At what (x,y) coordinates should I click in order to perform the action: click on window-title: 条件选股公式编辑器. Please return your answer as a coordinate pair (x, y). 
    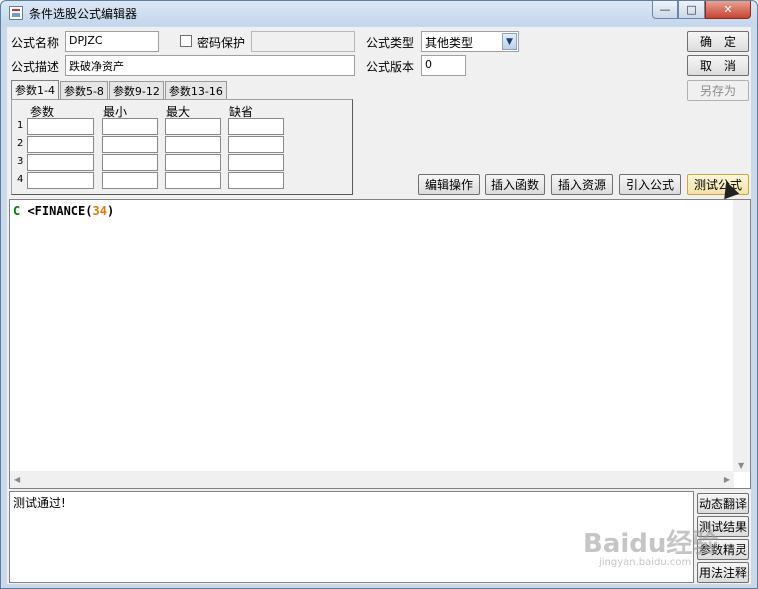
    Looking at the image, I should click on (83, 14).